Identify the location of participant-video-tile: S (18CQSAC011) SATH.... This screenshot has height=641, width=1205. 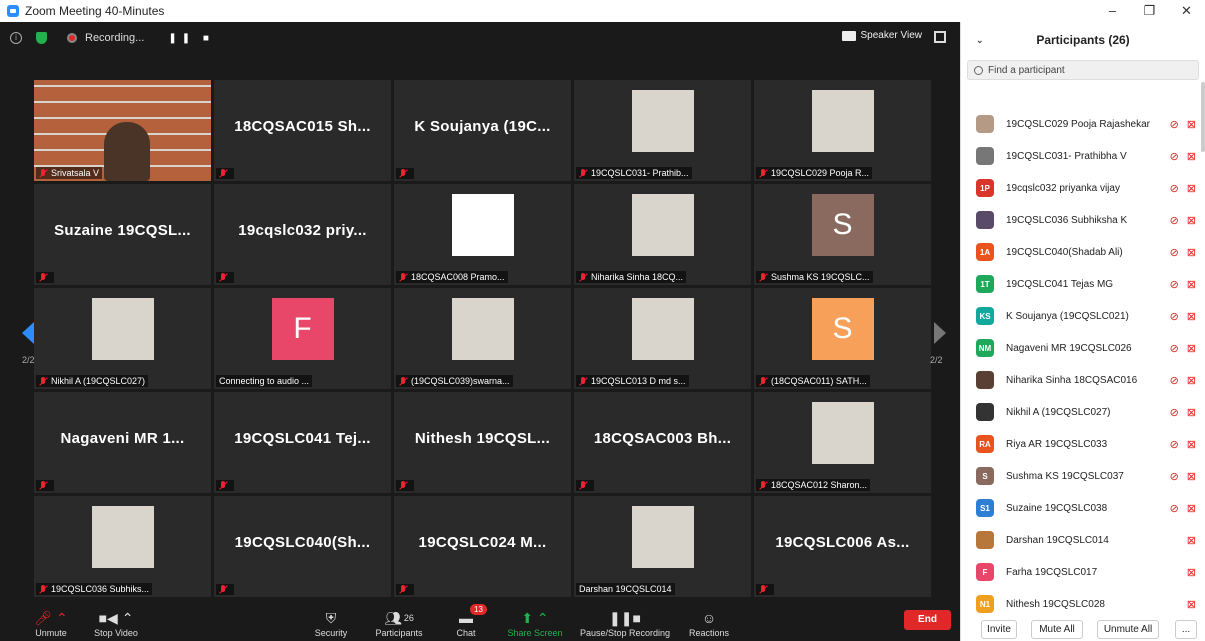
(842, 338).